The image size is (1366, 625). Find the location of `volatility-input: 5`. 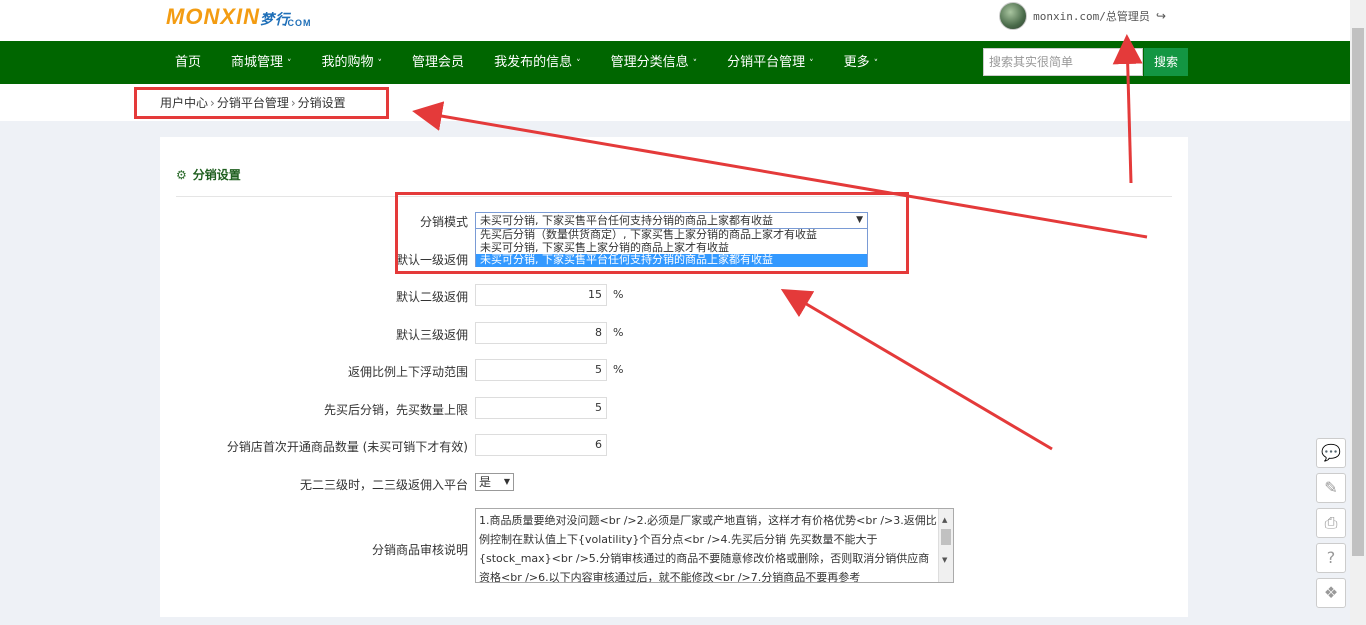

volatility-input: 5 is located at coordinates (541, 370).